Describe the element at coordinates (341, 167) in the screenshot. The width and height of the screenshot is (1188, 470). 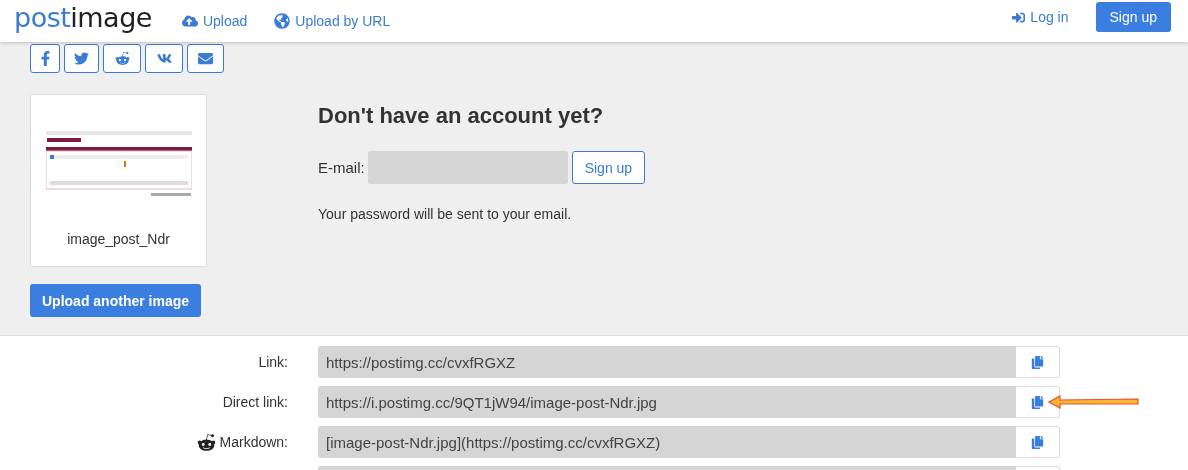
I see `email-label: E-mail:` at that location.